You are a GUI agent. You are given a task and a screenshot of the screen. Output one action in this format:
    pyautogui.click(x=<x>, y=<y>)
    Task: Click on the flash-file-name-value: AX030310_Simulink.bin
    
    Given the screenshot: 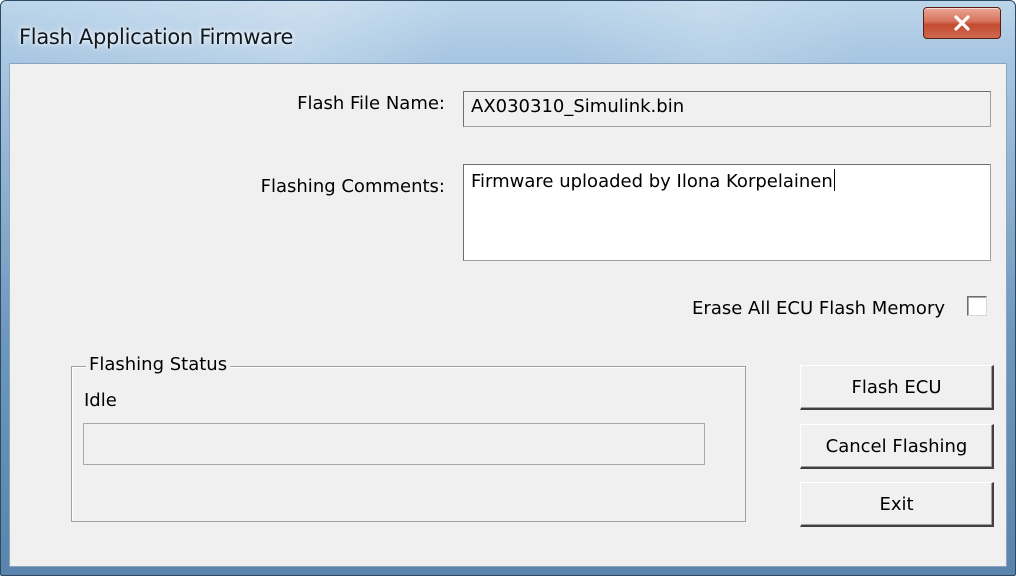 What is the action you would take?
    pyautogui.click(x=578, y=106)
    